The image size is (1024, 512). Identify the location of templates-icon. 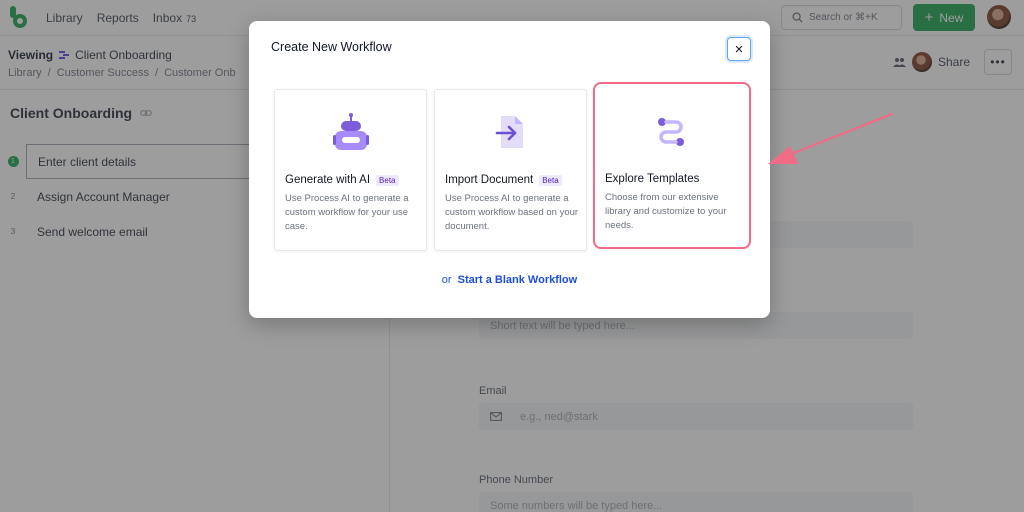
(671, 132).